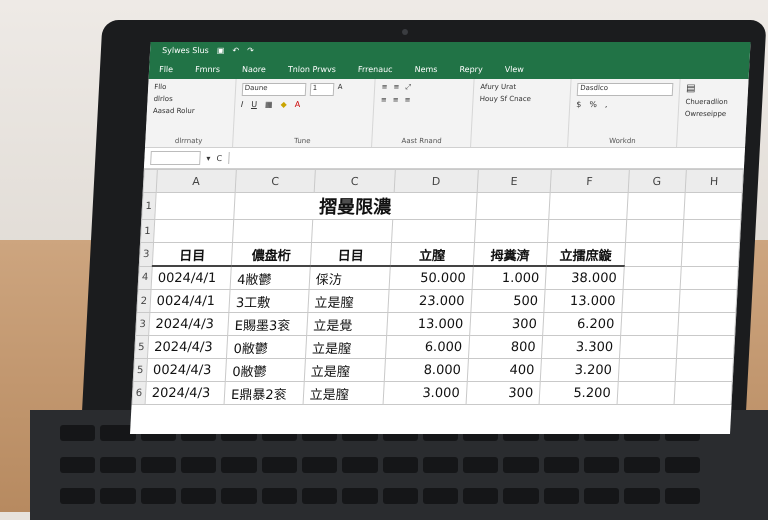 This screenshot has height=520, width=768. Describe the element at coordinates (471, 69) in the screenshot. I see `tab-review: Repry` at that location.